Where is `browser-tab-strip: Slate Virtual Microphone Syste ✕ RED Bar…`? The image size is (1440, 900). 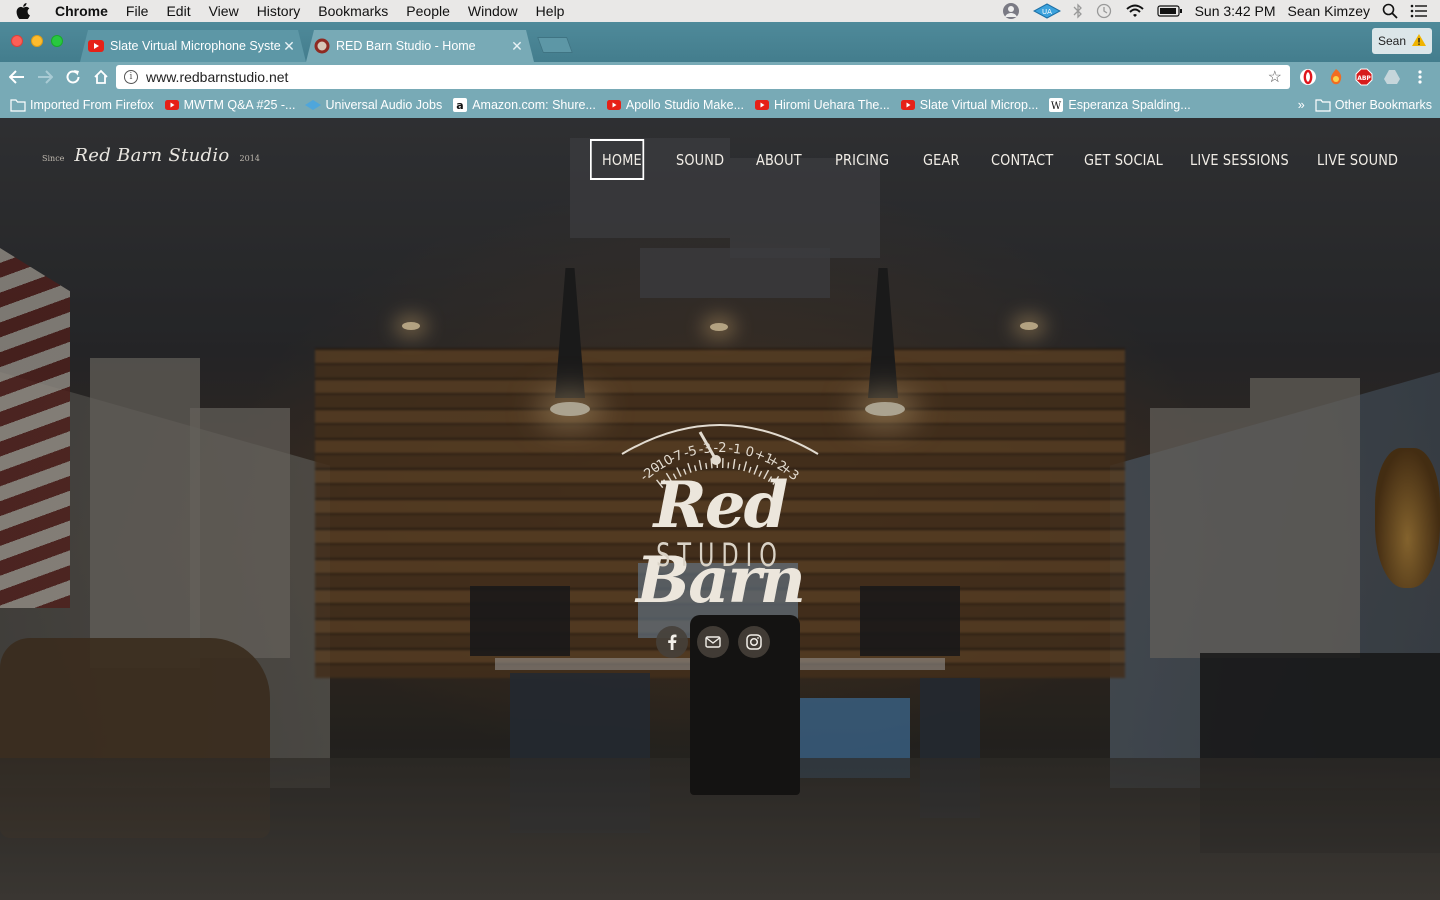 browser-tab-strip: Slate Virtual Microphone Syste ✕ RED Bar… is located at coordinates (720, 42).